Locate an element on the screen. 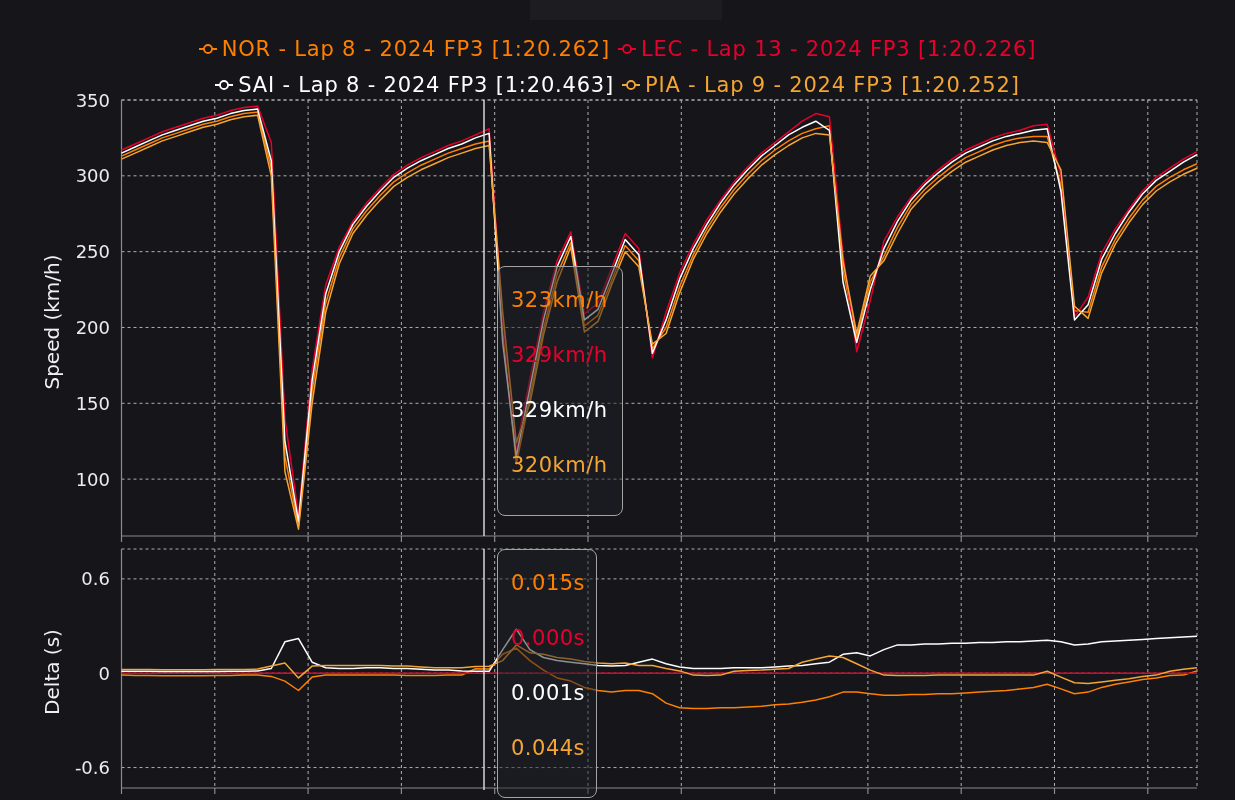 This screenshot has width=1235, height=800. legend-item: NOR - Lap 8 - 2024 FP3 [1:20.262] is located at coordinates (404, 49).